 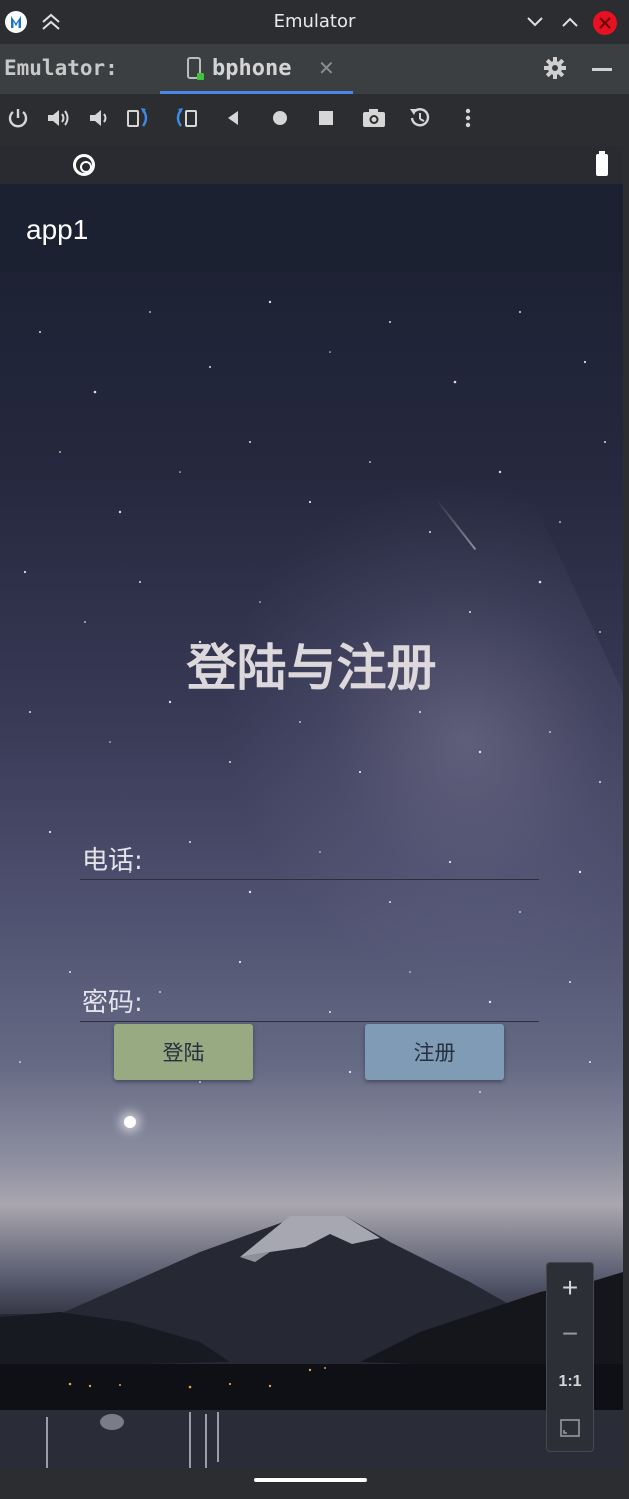 What do you see at coordinates (602, 163) in the screenshot?
I see `battery-icon` at bounding box center [602, 163].